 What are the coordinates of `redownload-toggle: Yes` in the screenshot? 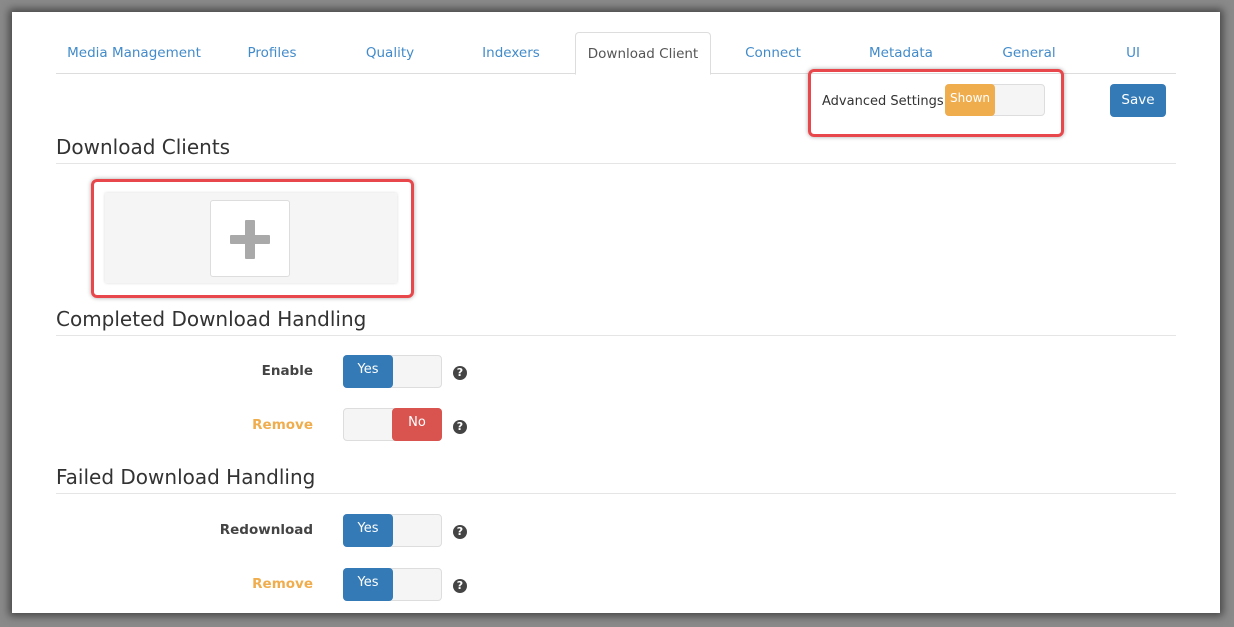 It's located at (392, 530).